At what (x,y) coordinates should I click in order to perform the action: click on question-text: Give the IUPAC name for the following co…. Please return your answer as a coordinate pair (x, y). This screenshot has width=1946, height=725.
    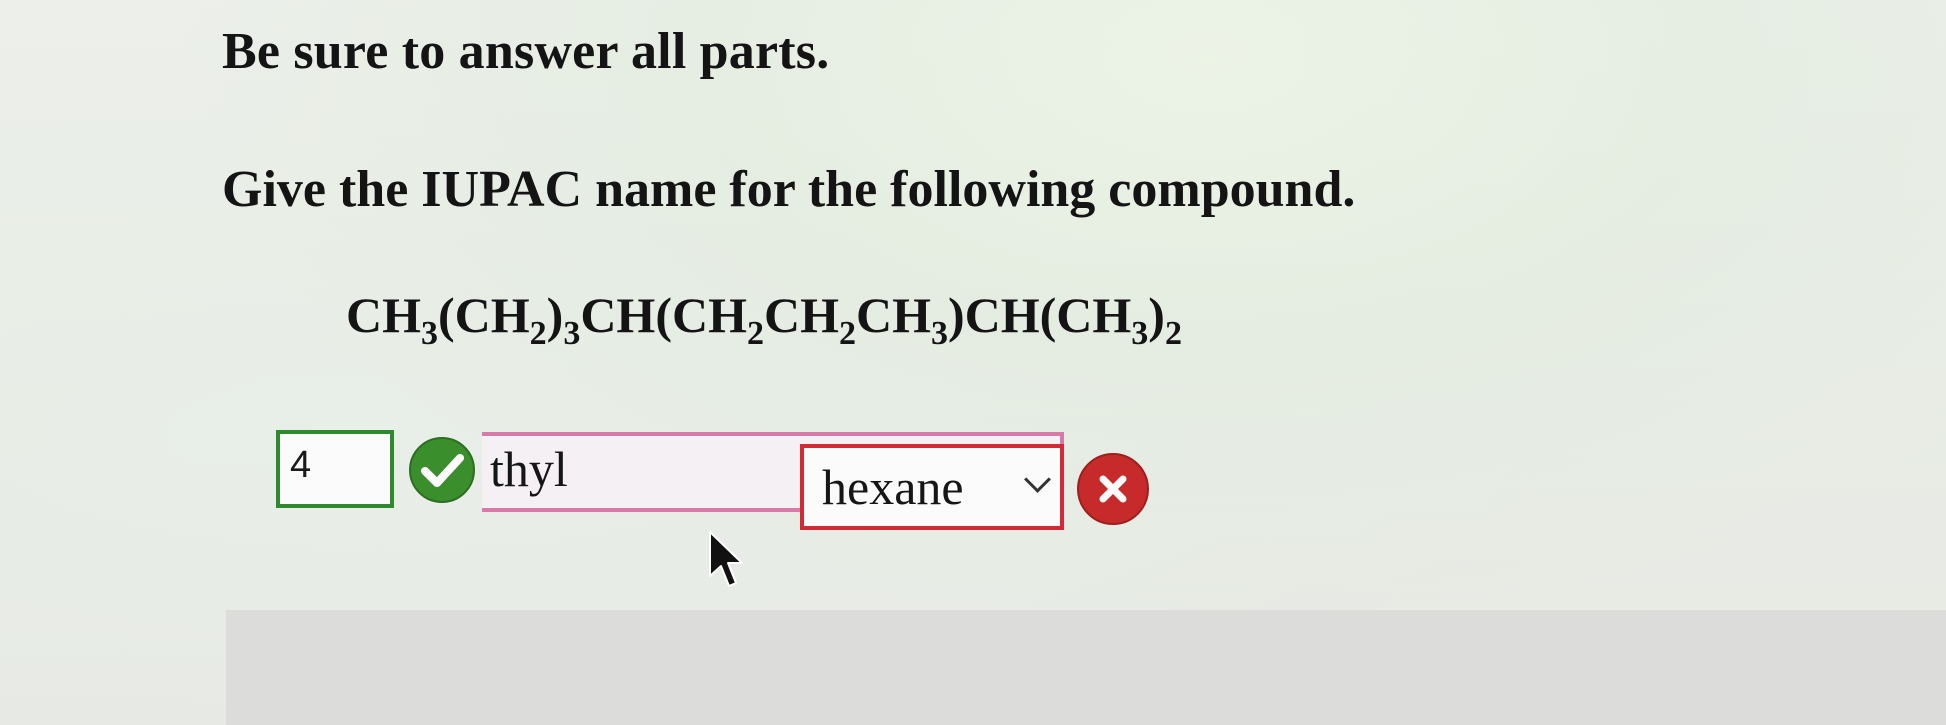
    Looking at the image, I should click on (789, 189).